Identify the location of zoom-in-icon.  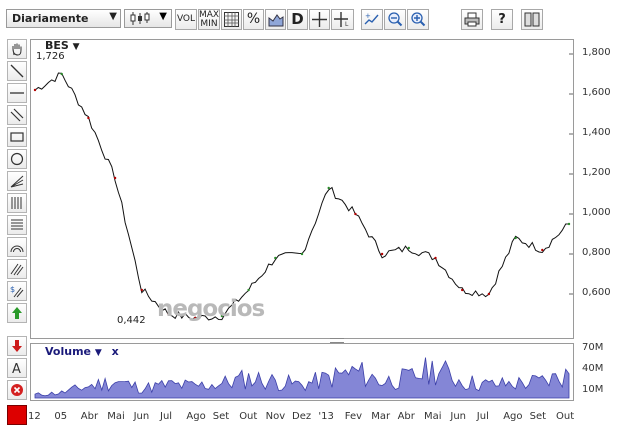
(418, 19).